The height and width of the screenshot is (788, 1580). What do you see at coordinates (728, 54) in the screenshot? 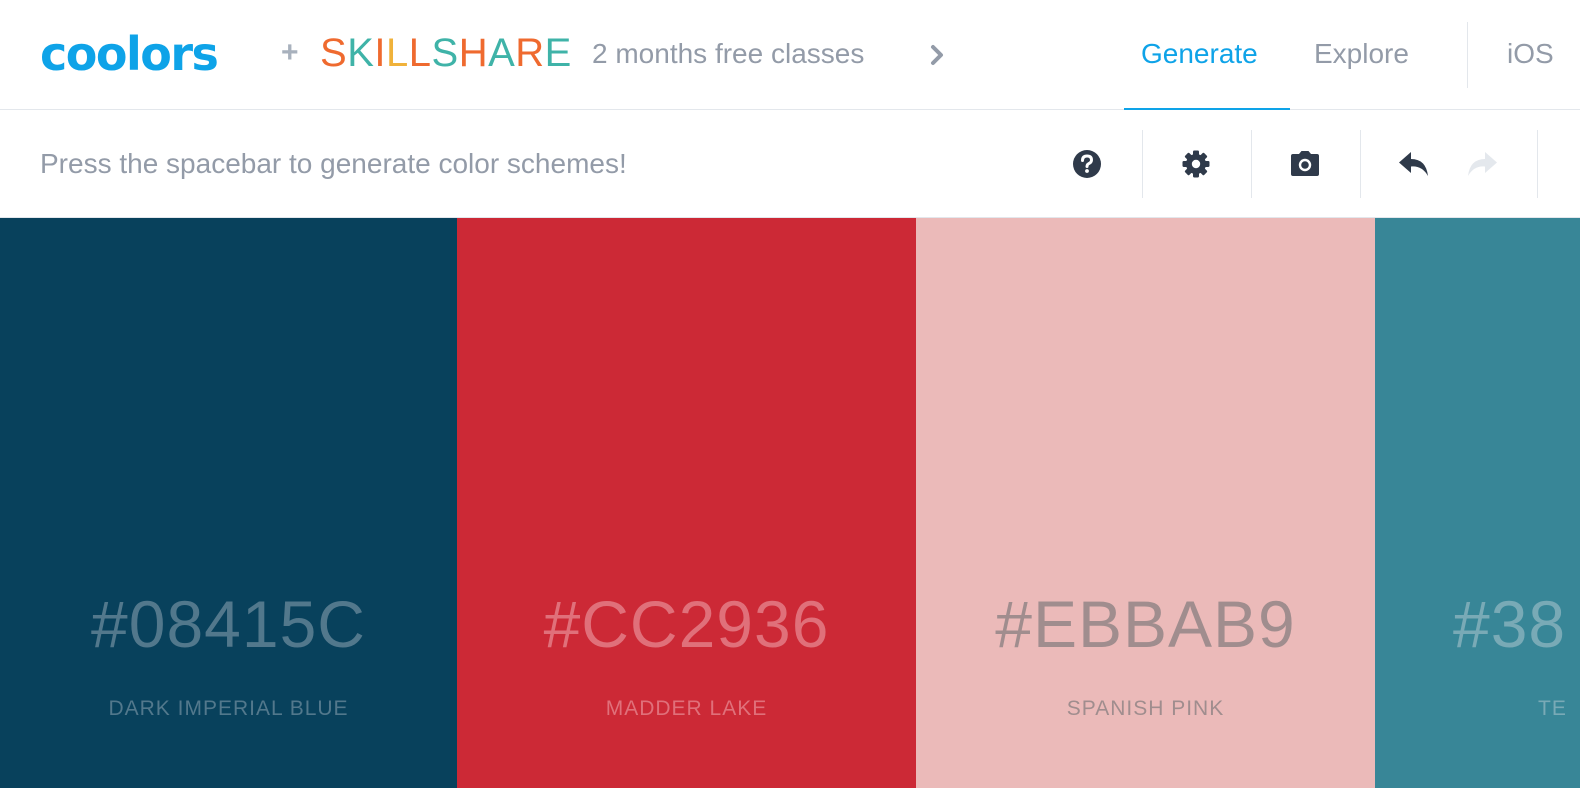
I see `promo-link: 2 months free classes` at bounding box center [728, 54].